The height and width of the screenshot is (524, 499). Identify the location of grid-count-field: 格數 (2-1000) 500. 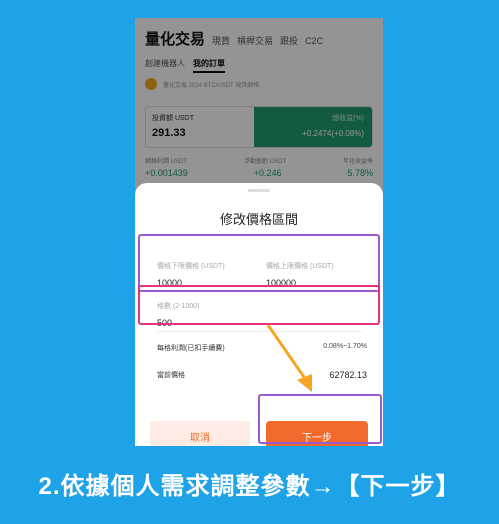
(178, 314).